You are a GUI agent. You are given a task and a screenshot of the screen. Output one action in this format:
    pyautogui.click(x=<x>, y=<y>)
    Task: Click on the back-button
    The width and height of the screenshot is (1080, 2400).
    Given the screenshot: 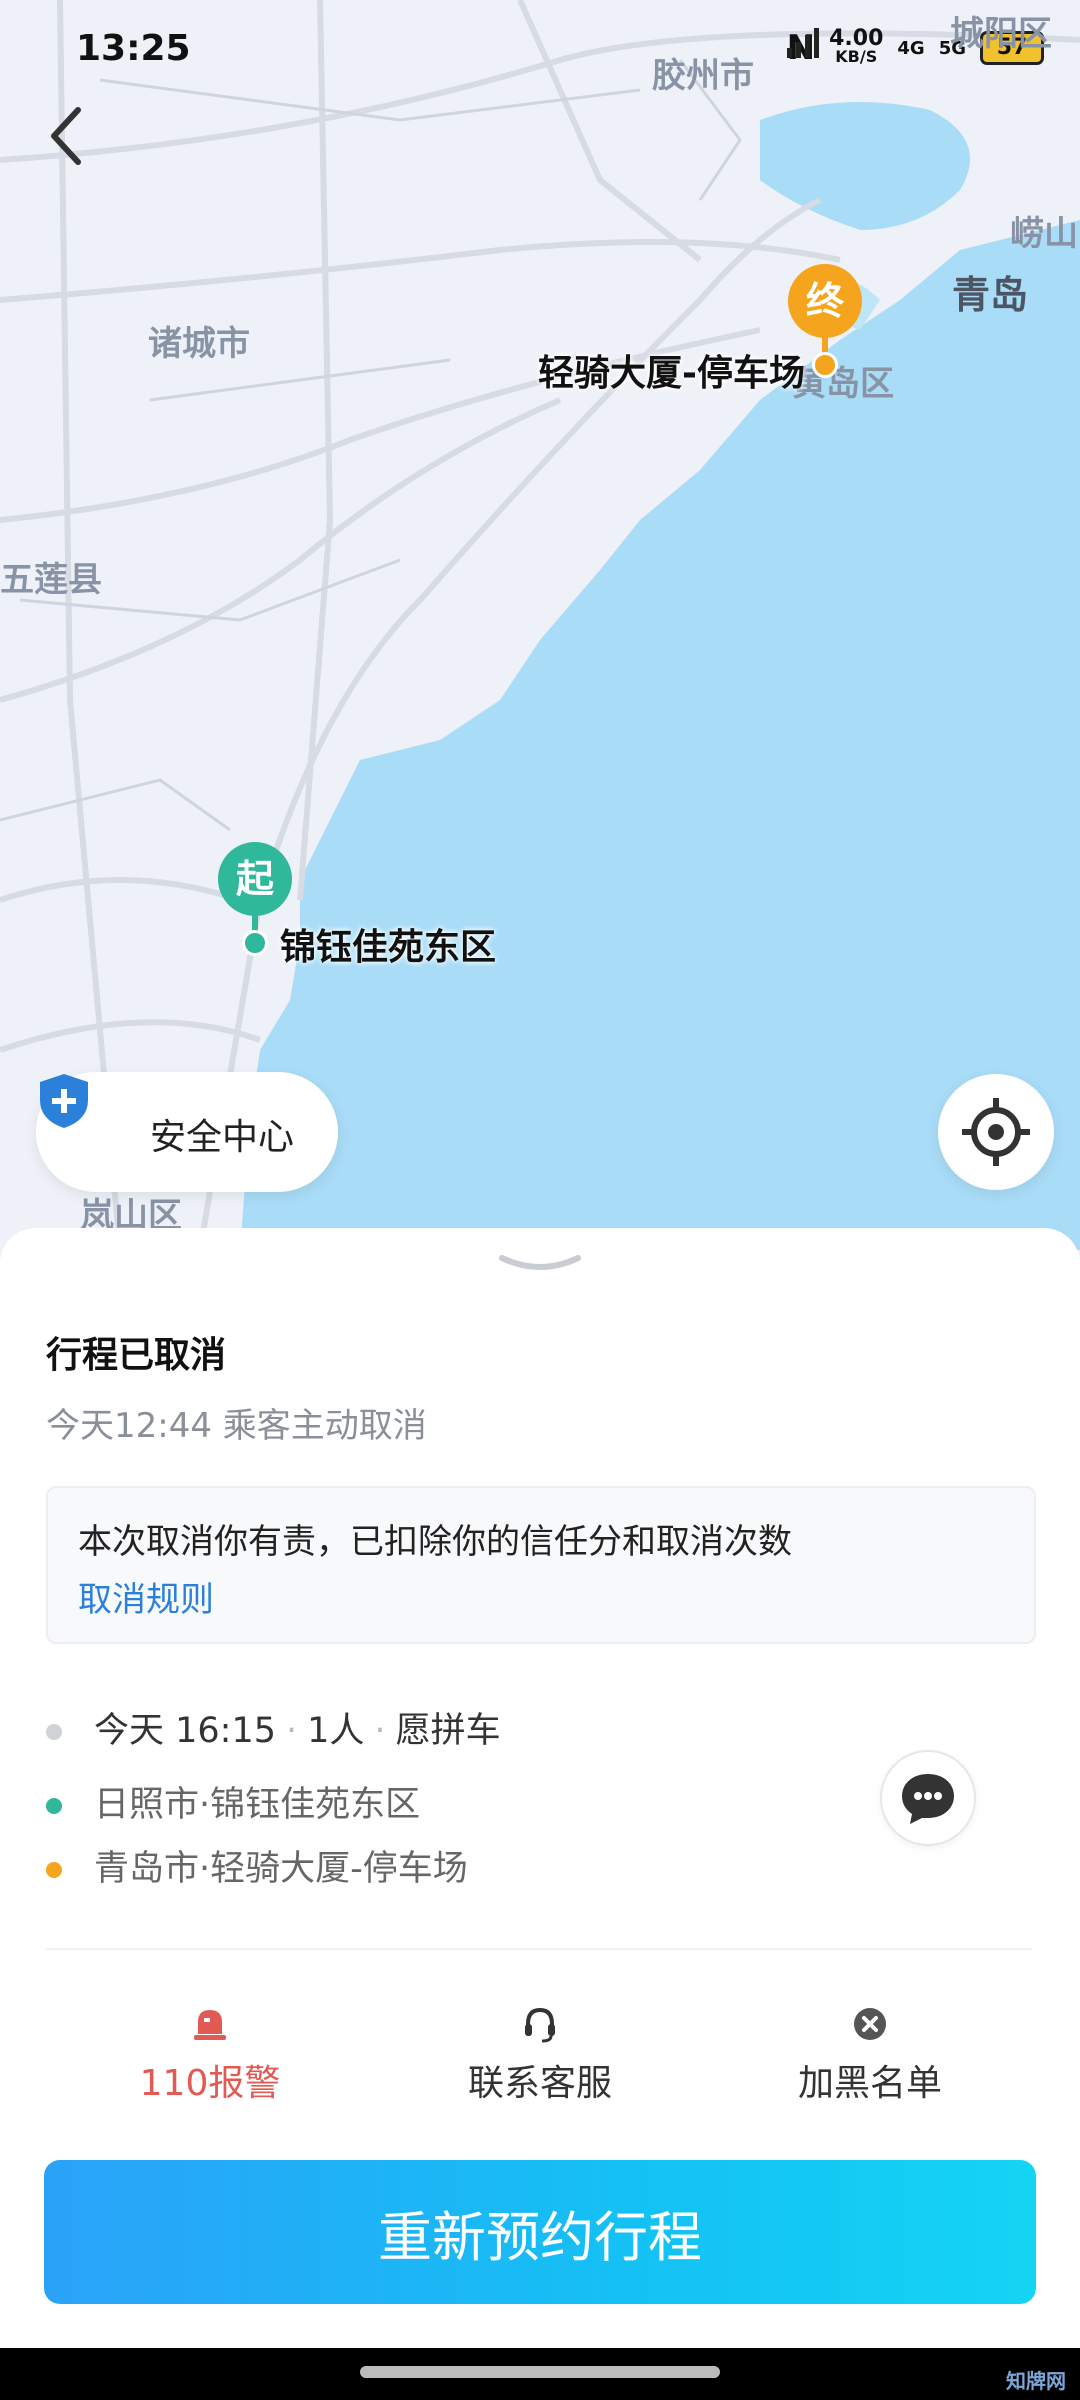 What is the action you would take?
    pyautogui.click(x=74, y=139)
    